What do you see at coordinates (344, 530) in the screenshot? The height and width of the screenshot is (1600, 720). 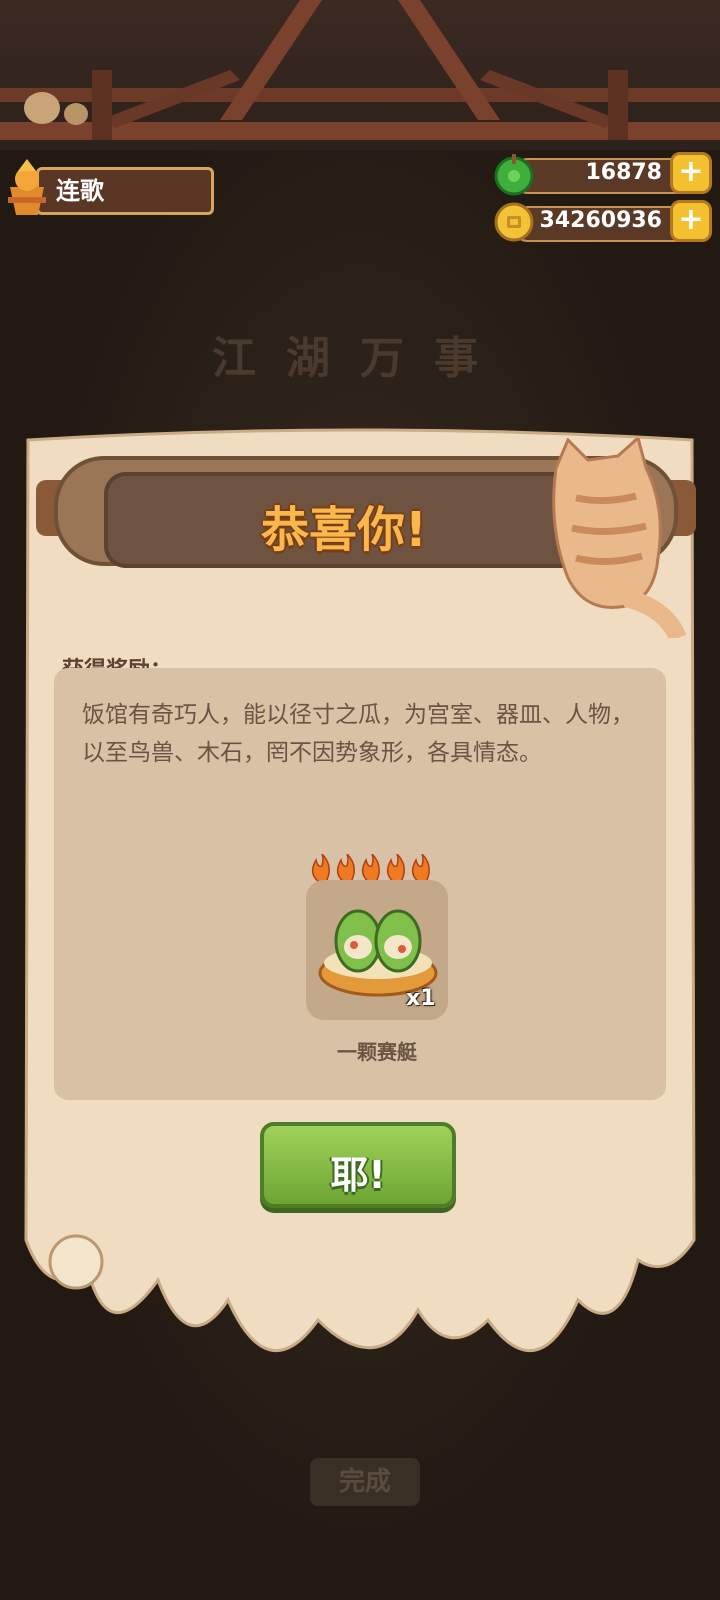 I see `dialog-title: 恭喜你!` at bounding box center [344, 530].